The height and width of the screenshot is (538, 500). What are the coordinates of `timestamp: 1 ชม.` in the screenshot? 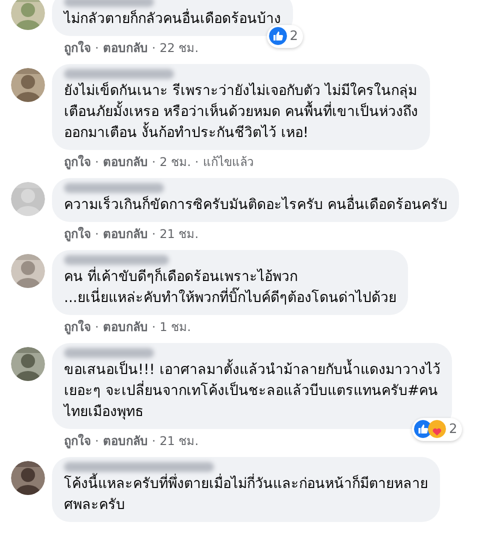 It's located at (175, 327).